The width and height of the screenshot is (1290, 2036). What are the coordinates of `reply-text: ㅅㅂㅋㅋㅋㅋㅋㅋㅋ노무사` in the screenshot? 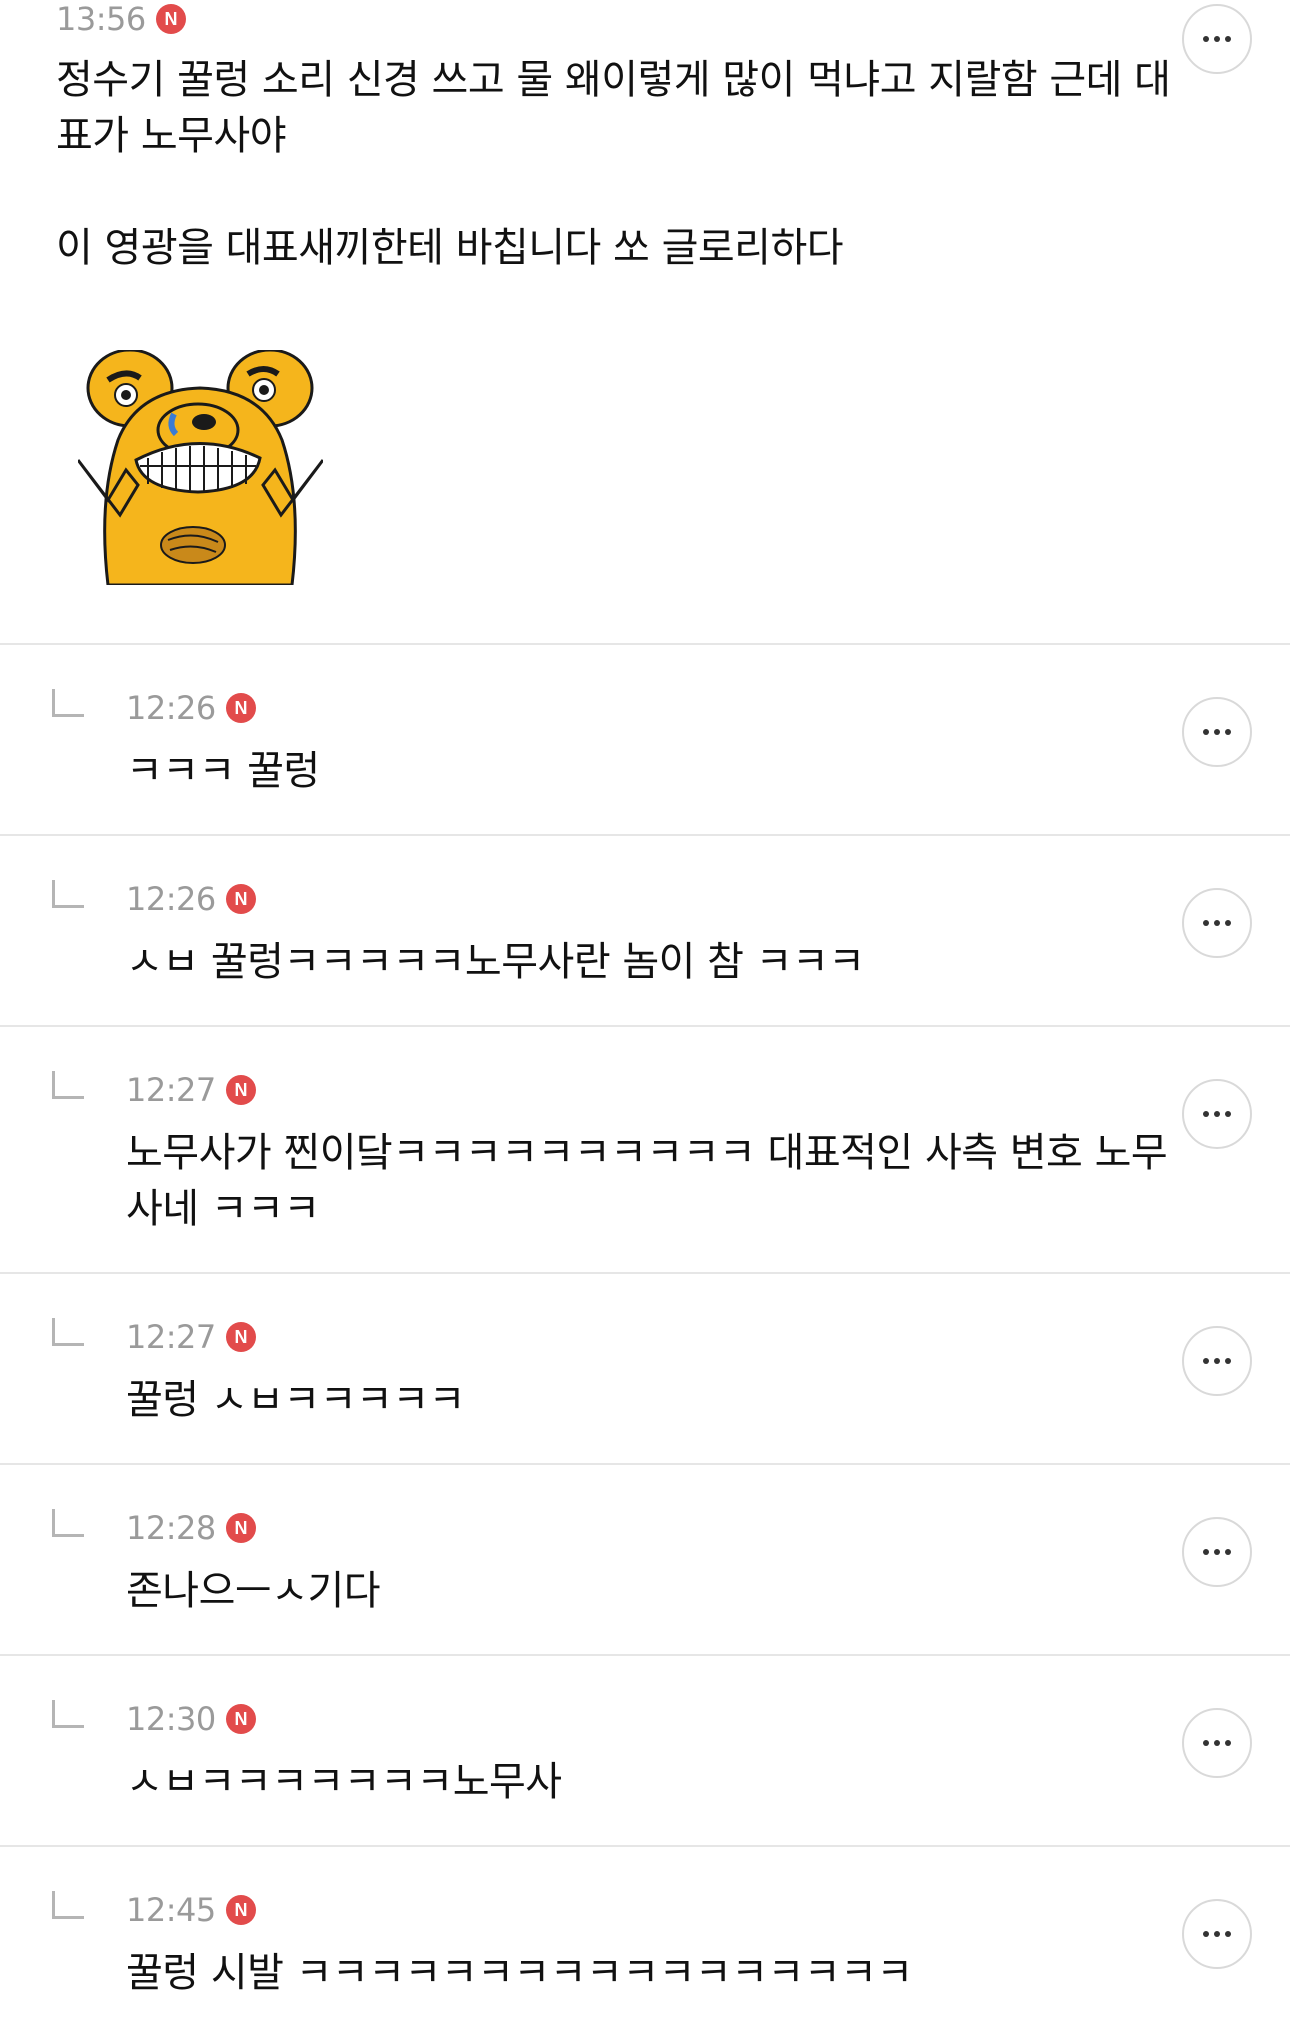 It's located at (344, 1782).